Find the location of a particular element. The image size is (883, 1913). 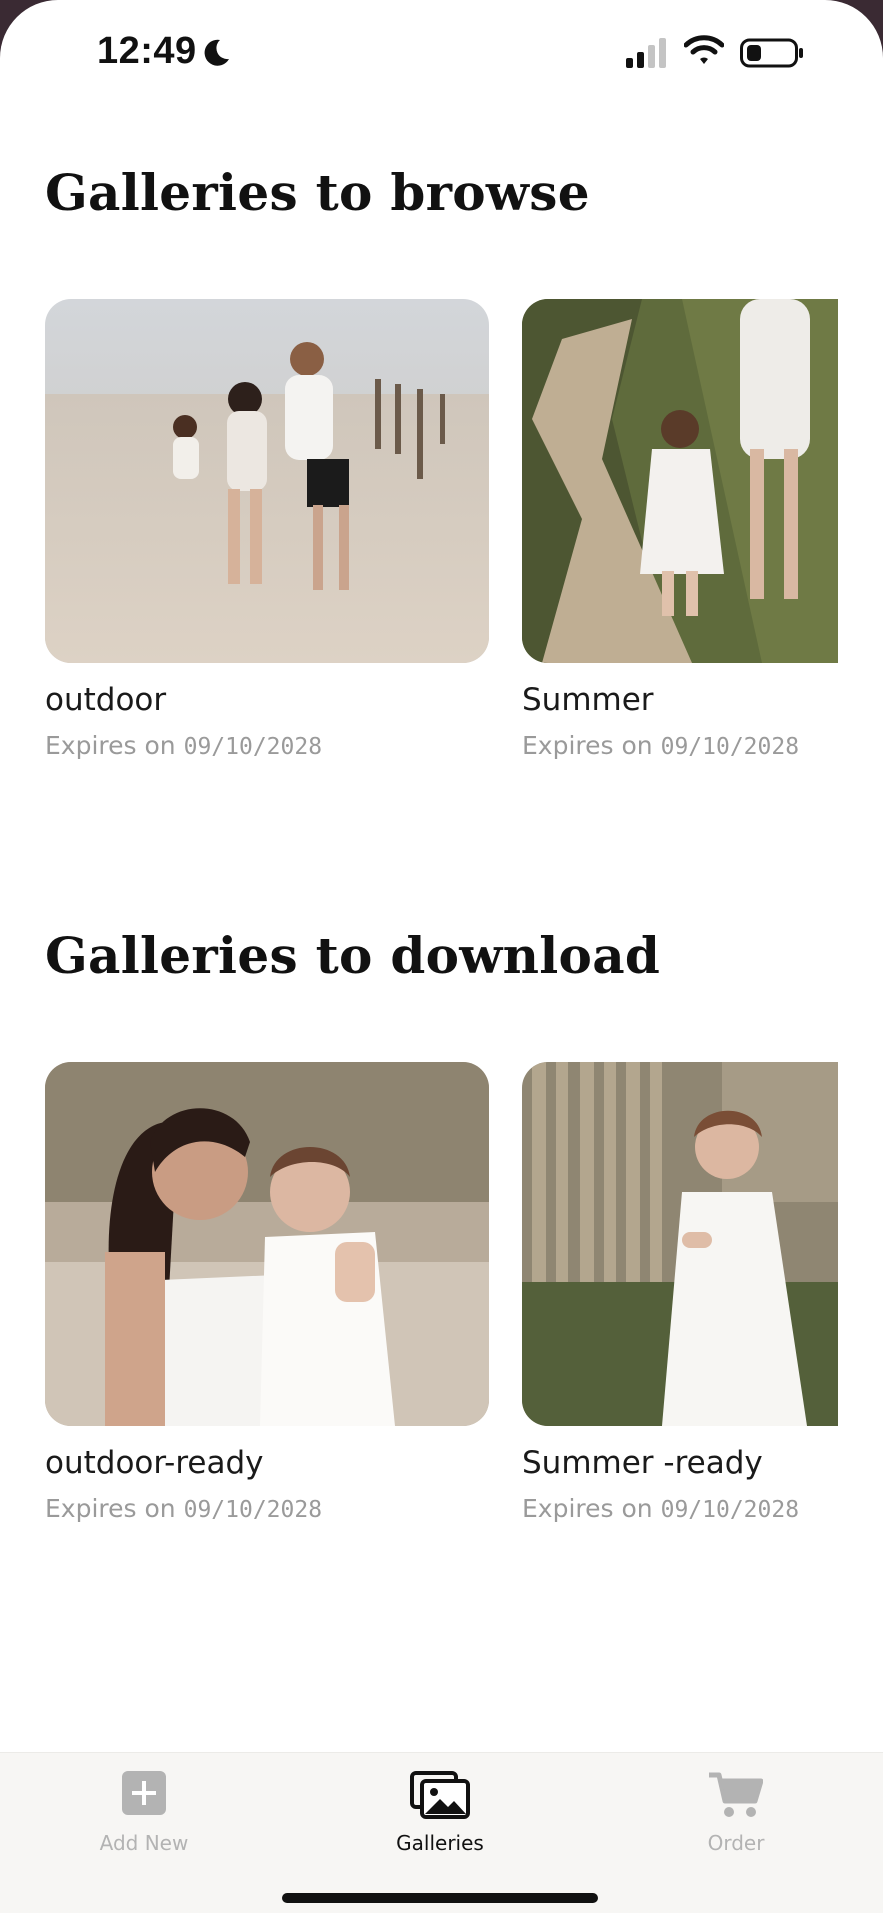

gallery-card-outdoor-ready: outdoor-ready Expires on 09/10/2028 is located at coordinates (267, 1297).